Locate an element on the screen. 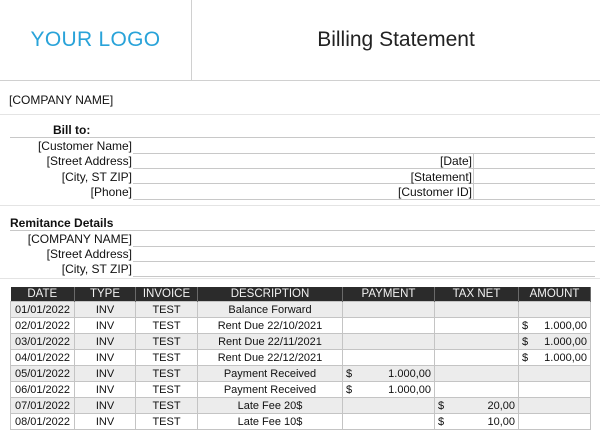 The width and height of the screenshot is (600, 430). cell-date: 07/01/2022 is located at coordinates (42, 405).